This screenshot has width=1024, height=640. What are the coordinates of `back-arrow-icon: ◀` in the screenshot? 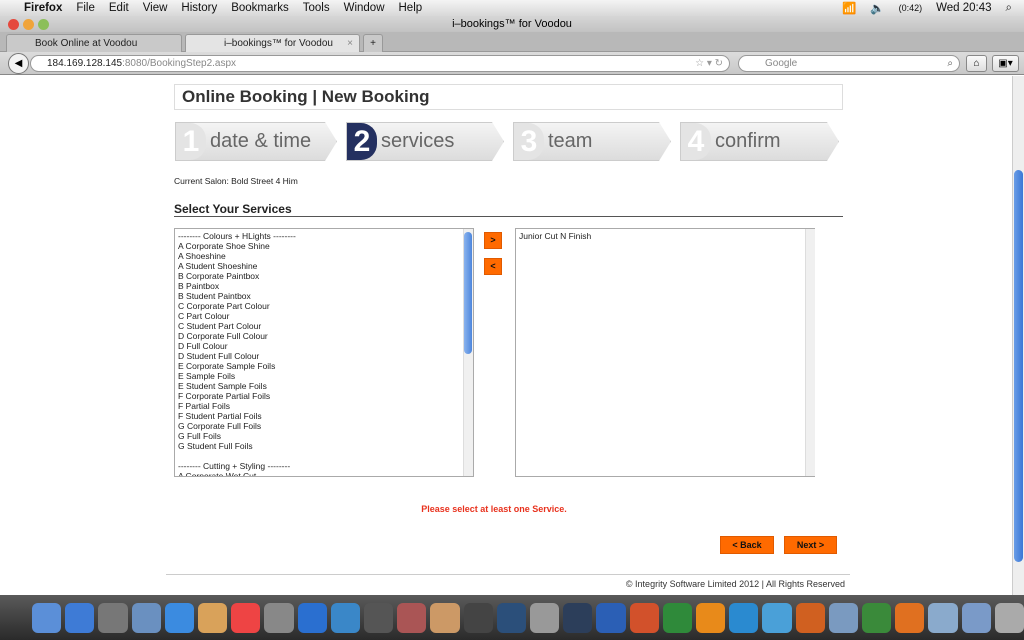 It's located at (18, 63).